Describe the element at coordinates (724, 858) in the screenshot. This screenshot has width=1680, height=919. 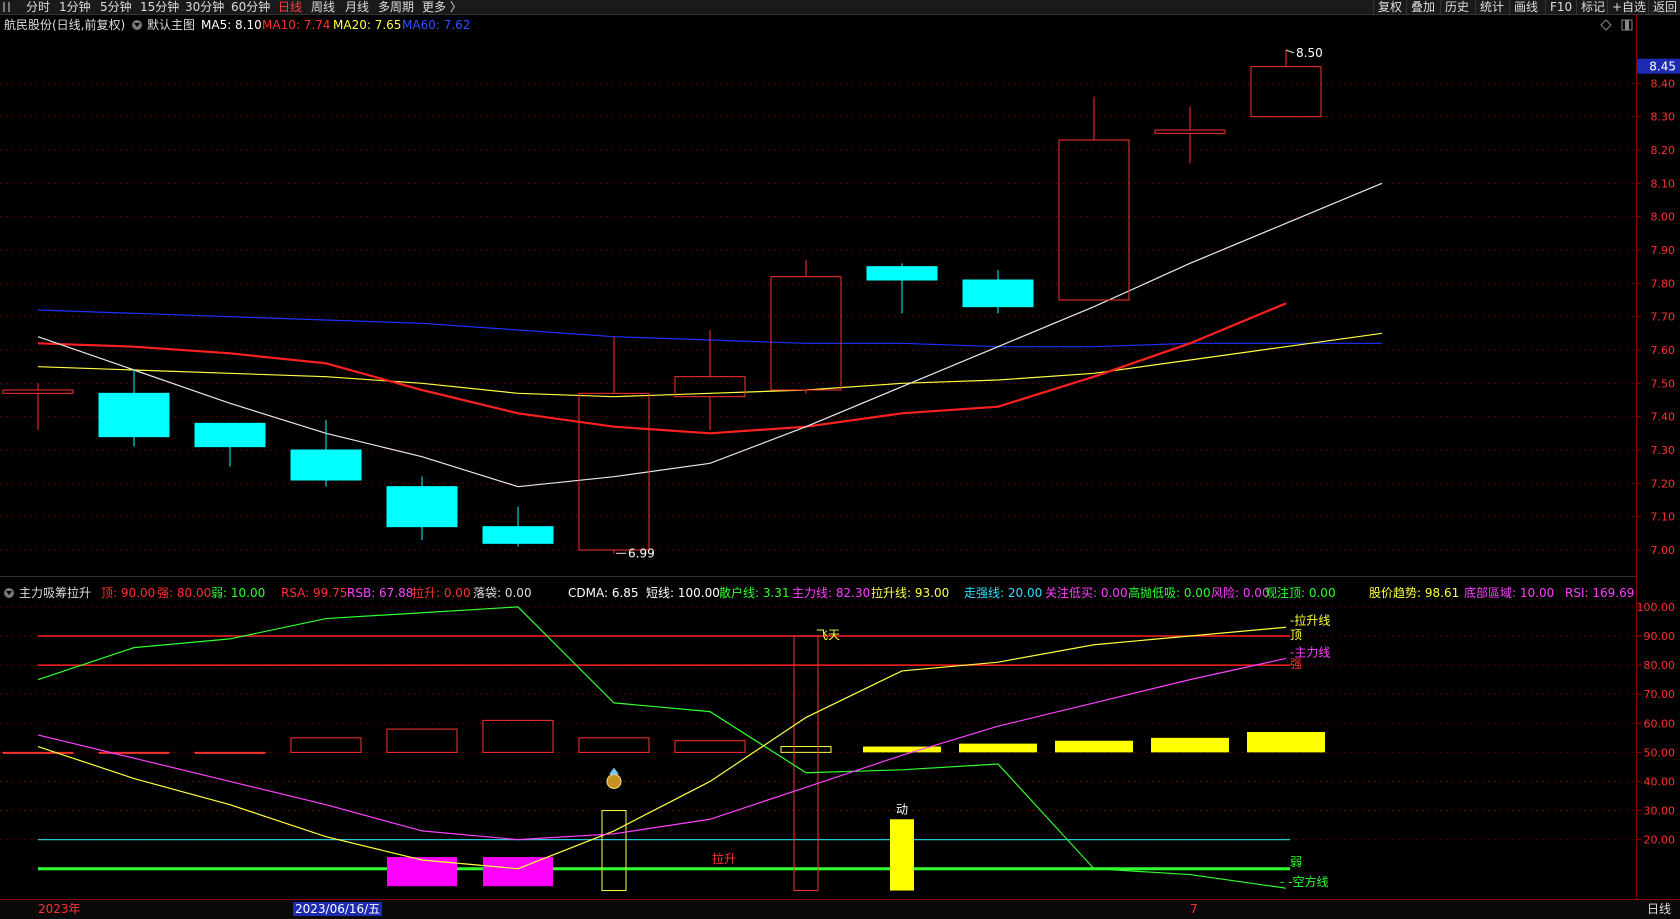
I see `pull-annotation: 拉升` at that location.